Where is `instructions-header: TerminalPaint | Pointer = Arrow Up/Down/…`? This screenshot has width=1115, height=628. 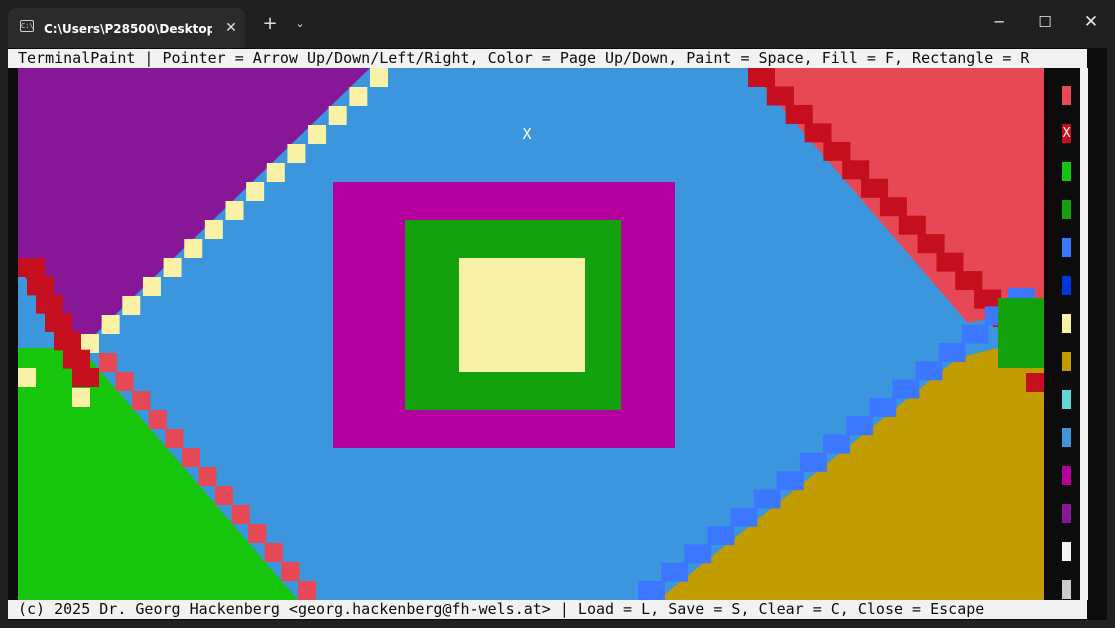 instructions-header: TerminalPaint | Pointer = Arrow Up/Down/… is located at coordinates (530, 58).